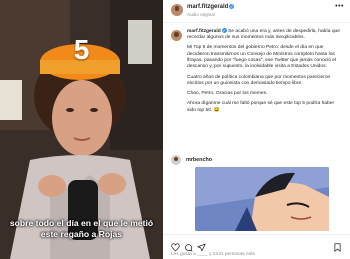 This screenshot has width=350, height=259. Describe the element at coordinates (339, 6) in the screenshot. I see `more-icon: •••` at that location.